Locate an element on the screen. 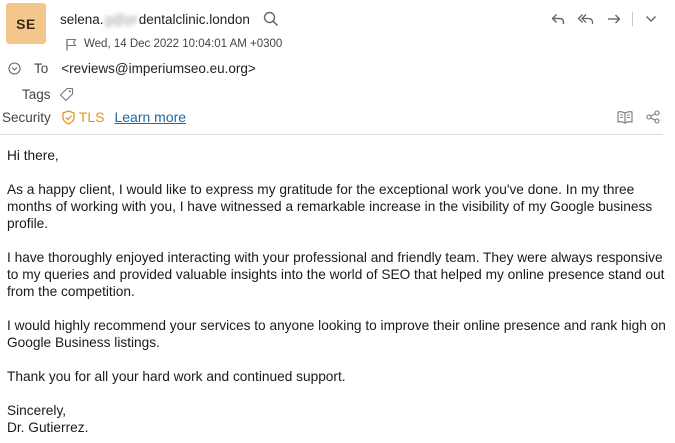  from-obscured: g@pr is located at coordinates (121, 19).